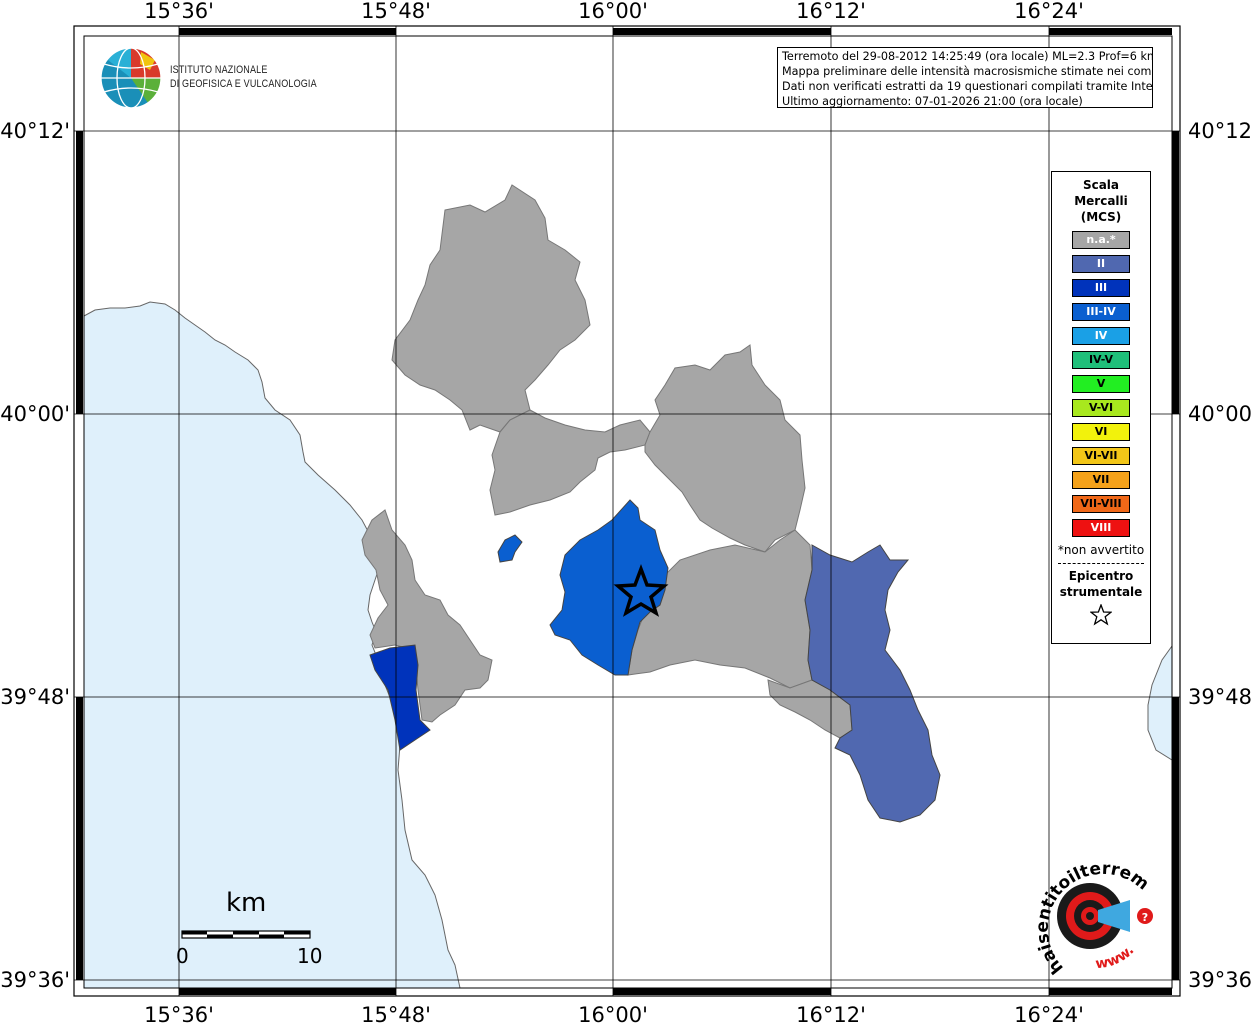  Describe the element at coordinates (246, 934) in the screenshot. I see `scale-bar` at that location.